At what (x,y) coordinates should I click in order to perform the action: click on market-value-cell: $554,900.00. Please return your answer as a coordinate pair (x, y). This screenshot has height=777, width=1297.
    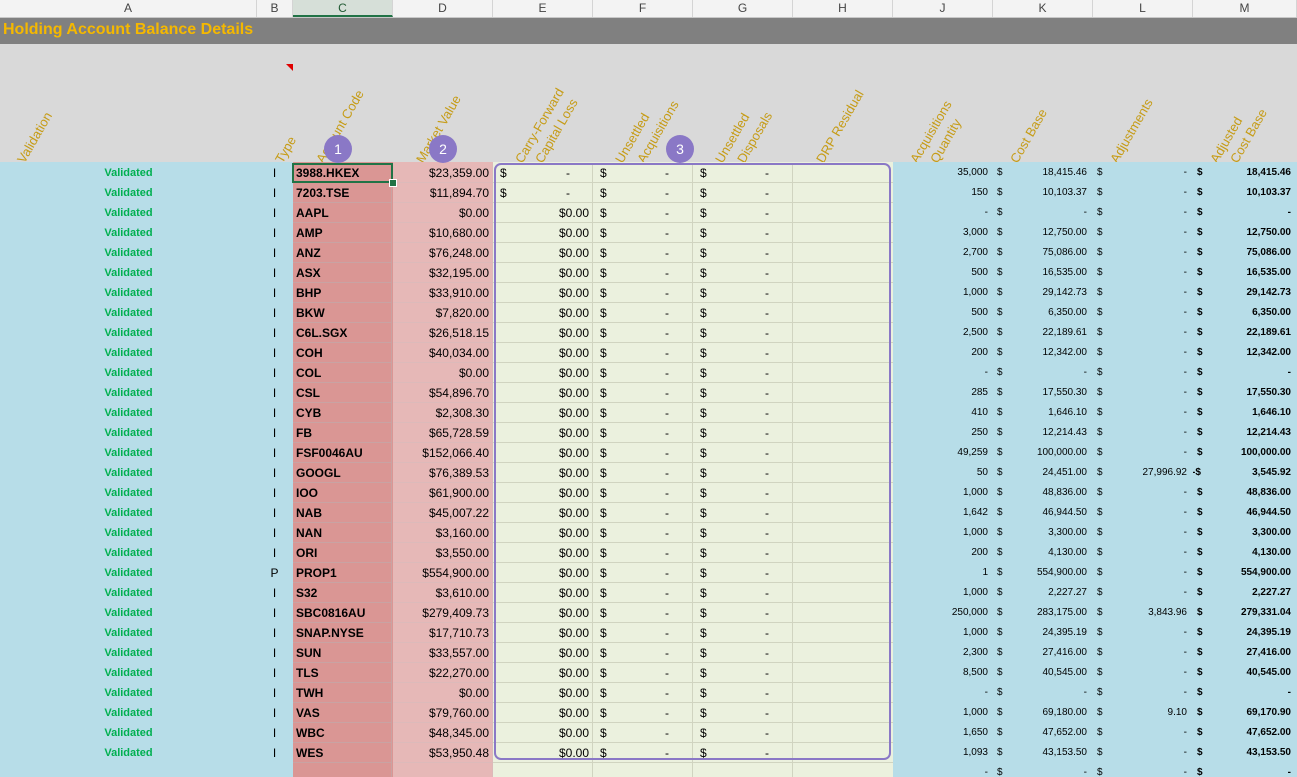
    Looking at the image, I should click on (443, 573).